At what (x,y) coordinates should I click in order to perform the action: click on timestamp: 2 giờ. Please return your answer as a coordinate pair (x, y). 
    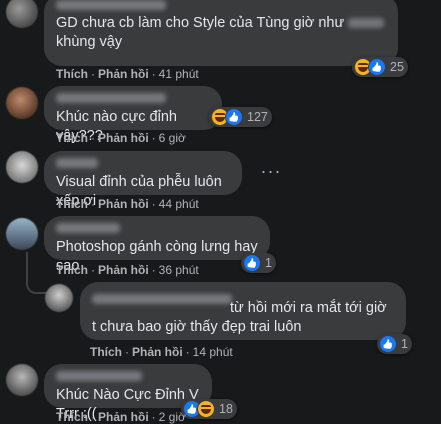
    Looking at the image, I should click on (172, 417).